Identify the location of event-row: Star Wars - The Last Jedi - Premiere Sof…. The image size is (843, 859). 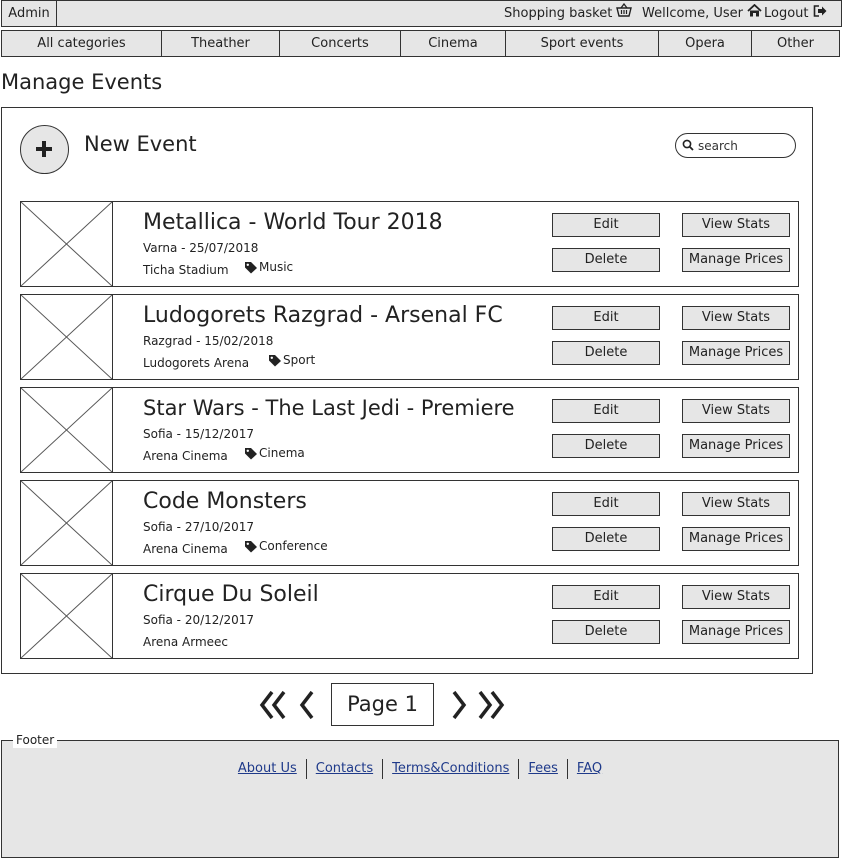
(409, 430).